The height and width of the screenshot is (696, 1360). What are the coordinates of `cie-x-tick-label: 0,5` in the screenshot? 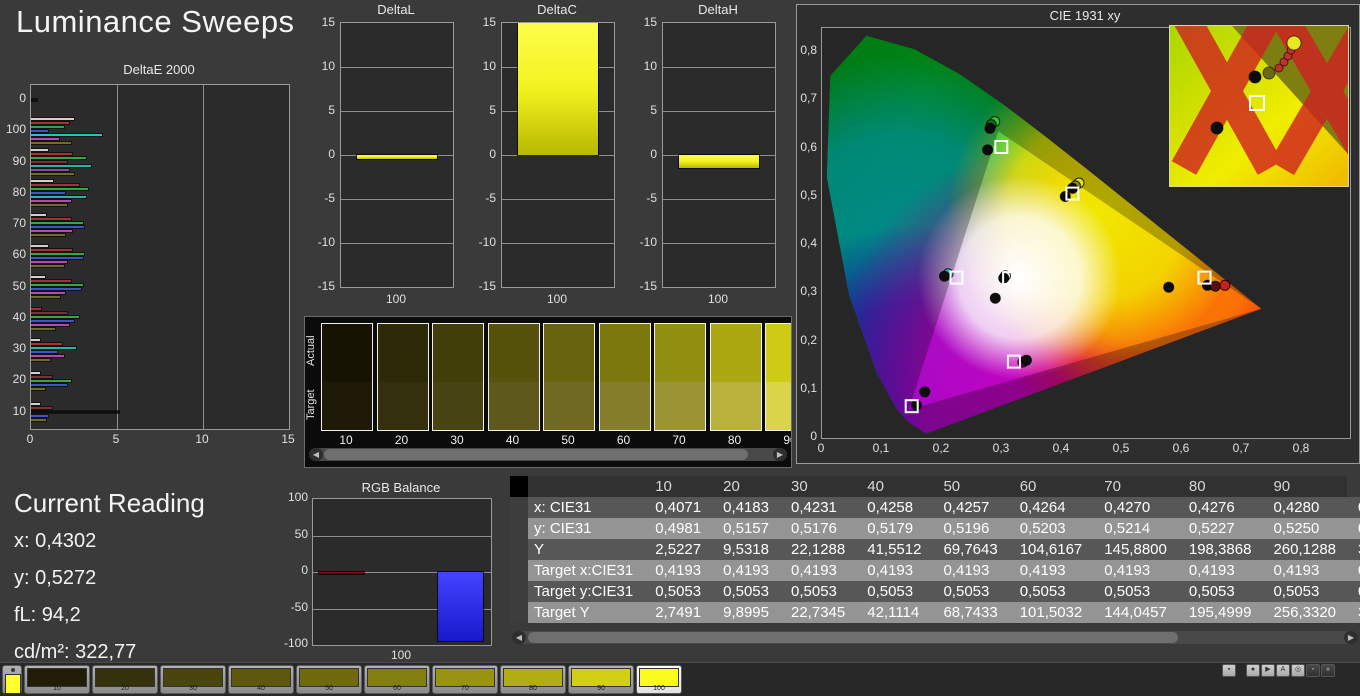 It's located at (1121, 448).